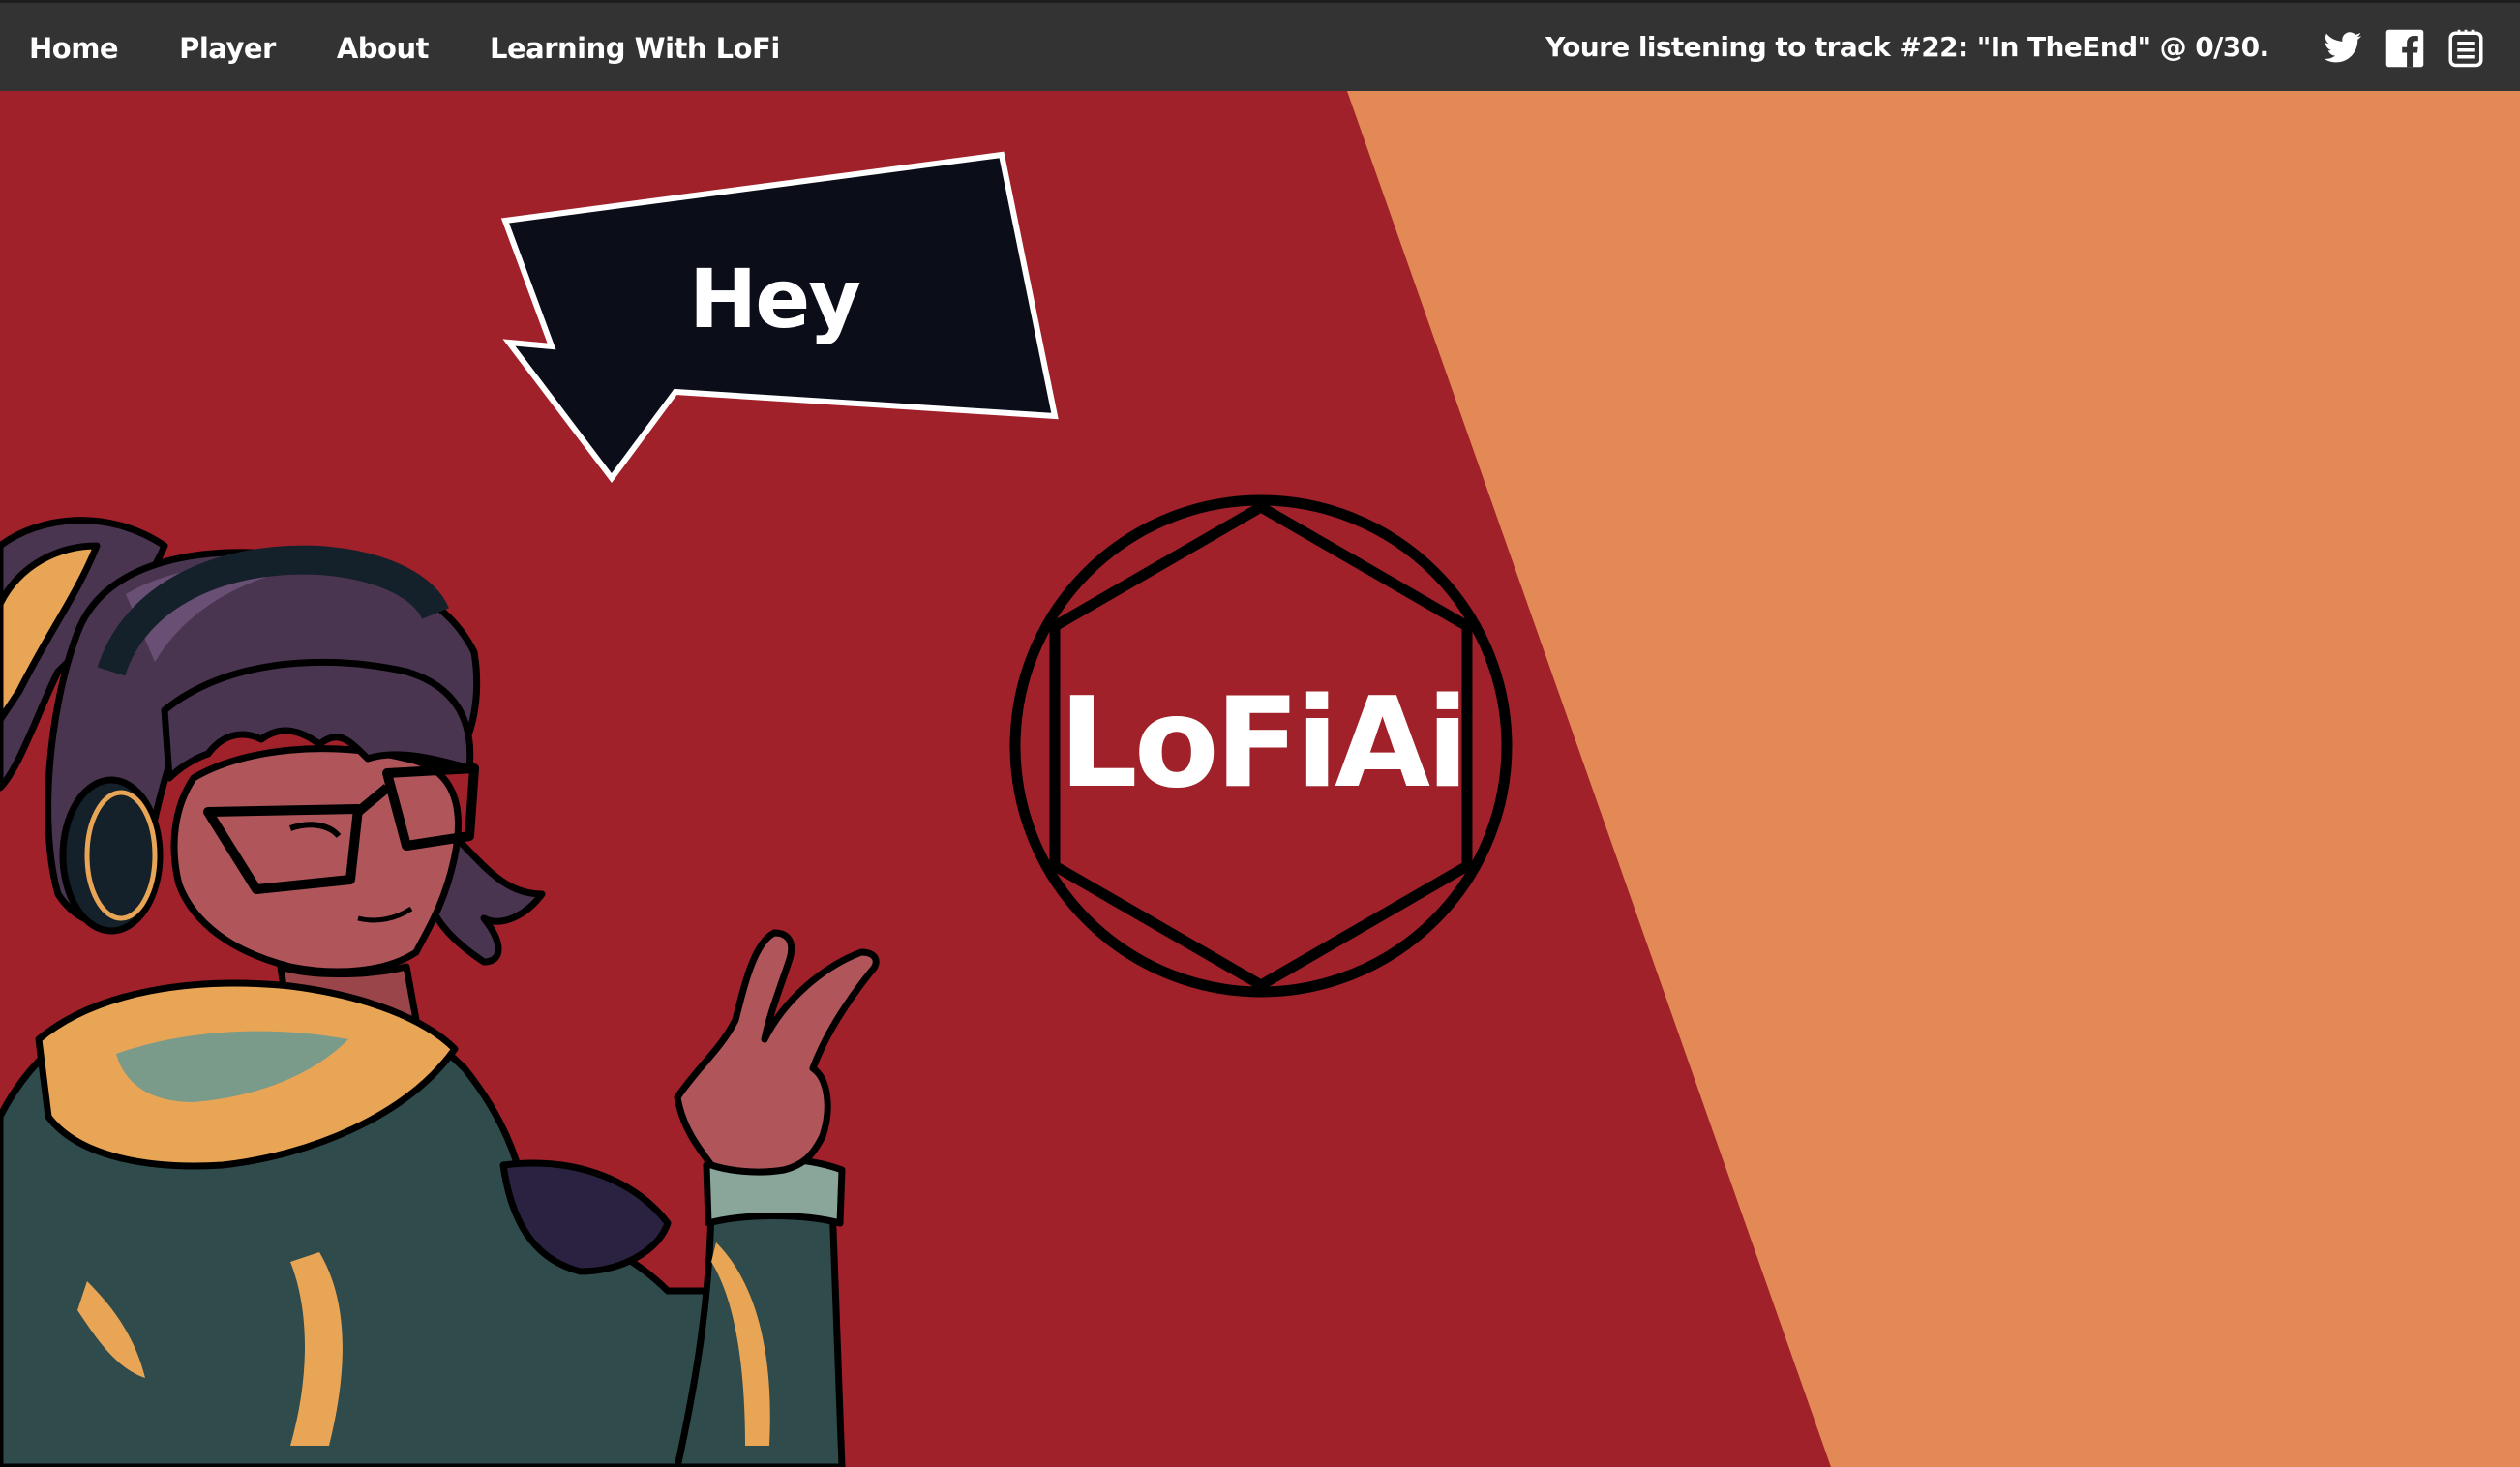 This screenshot has height=1467, width=2520. Describe the element at coordinates (384, 48) in the screenshot. I see `nav-link-about: About` at that location.